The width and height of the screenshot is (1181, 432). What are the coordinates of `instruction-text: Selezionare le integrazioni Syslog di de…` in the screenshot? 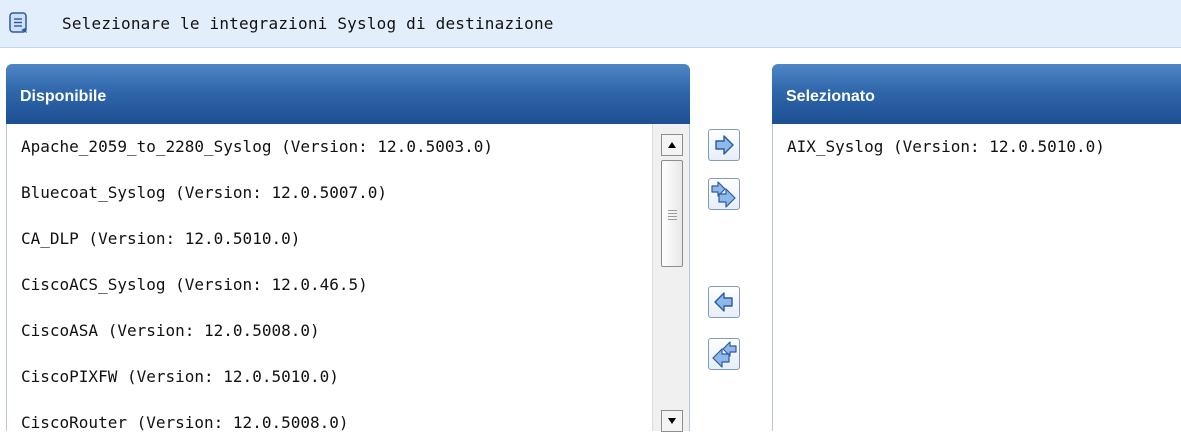 It's located at (308, 23).